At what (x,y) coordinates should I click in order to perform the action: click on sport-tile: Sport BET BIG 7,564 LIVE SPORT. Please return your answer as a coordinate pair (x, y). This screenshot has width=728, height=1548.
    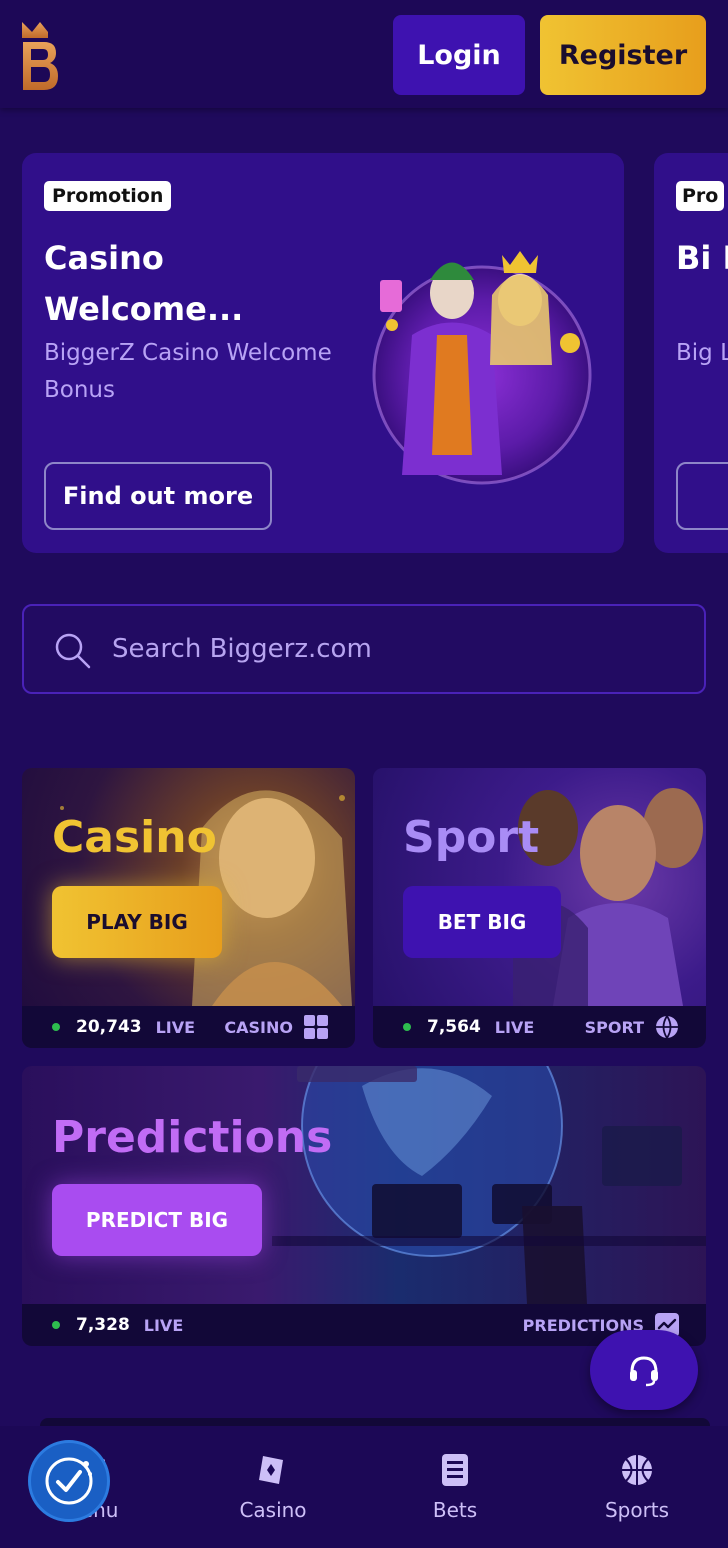
    Looking at the image, I should click on (539, 908).